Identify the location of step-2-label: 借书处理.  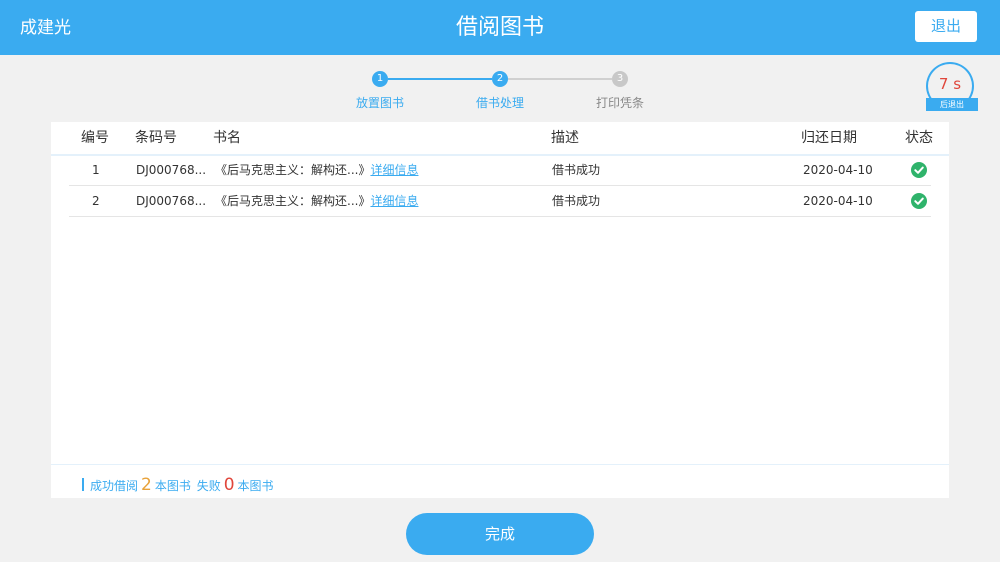
(499, 103).